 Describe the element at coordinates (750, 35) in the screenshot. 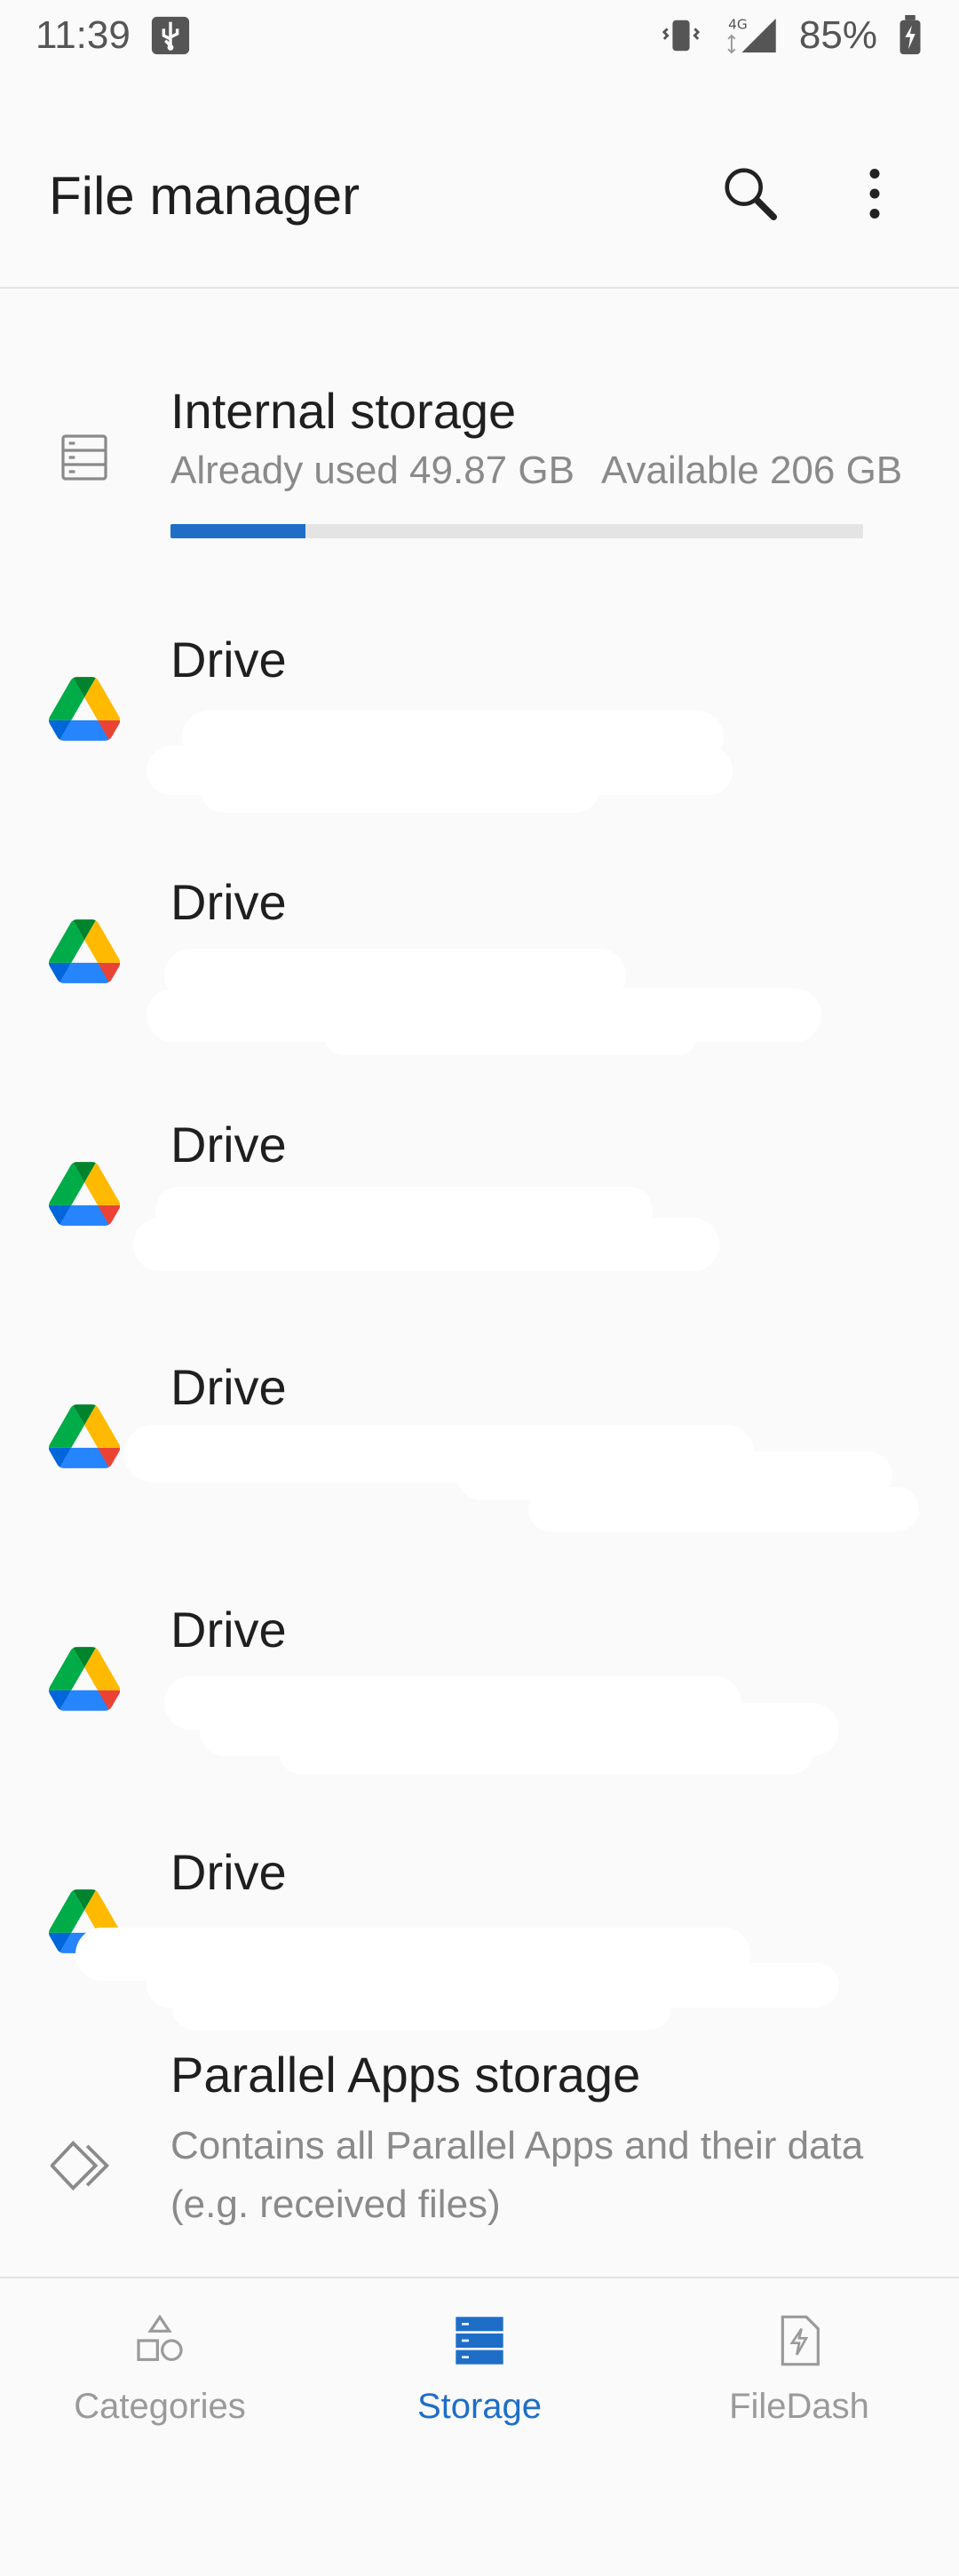

I see `signal-icon: 4G` at that location.